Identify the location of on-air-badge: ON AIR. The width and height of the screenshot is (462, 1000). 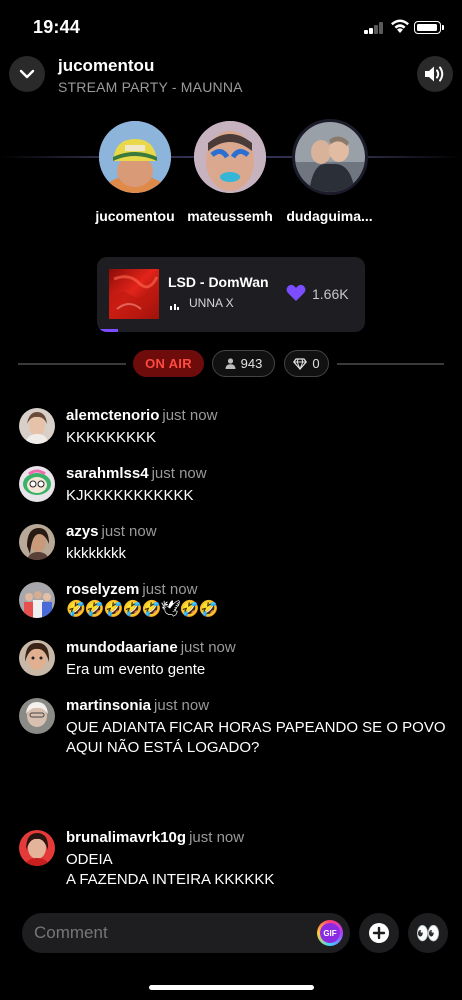
(168, 363).